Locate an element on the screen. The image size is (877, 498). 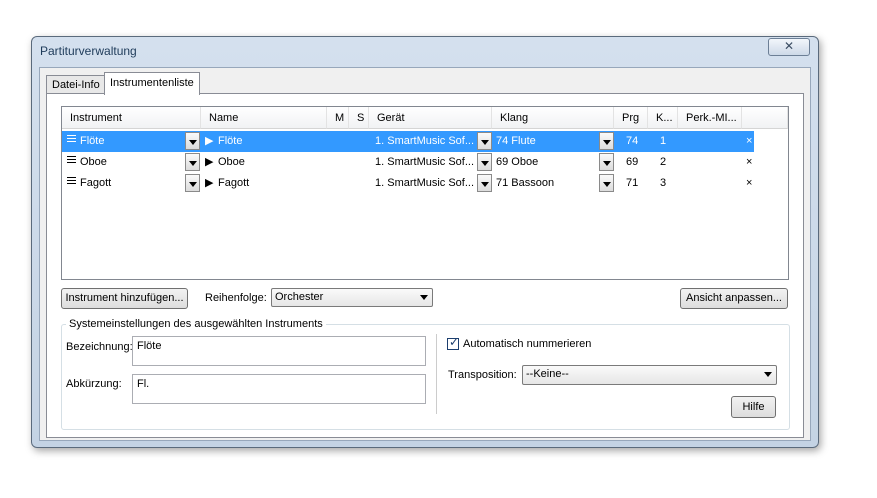
column-header-geraet: Gerät is located at coordinates (430, 118).